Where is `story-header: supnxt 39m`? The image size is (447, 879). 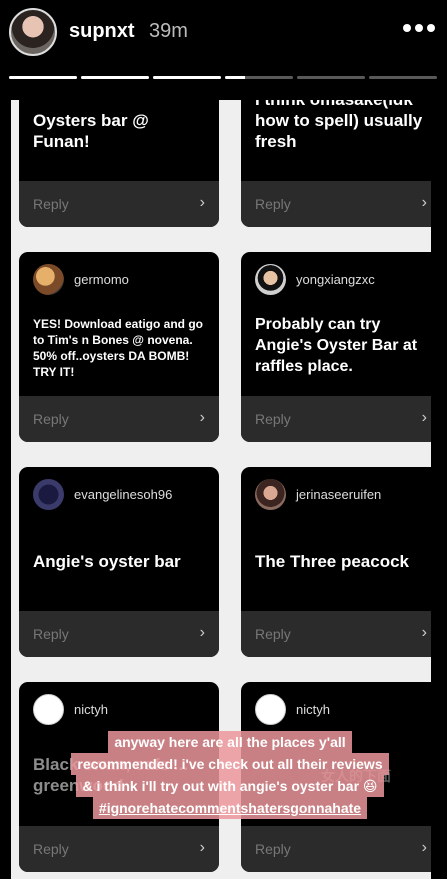
story-header: supnxt 39m is located at coordinates (223, 50).